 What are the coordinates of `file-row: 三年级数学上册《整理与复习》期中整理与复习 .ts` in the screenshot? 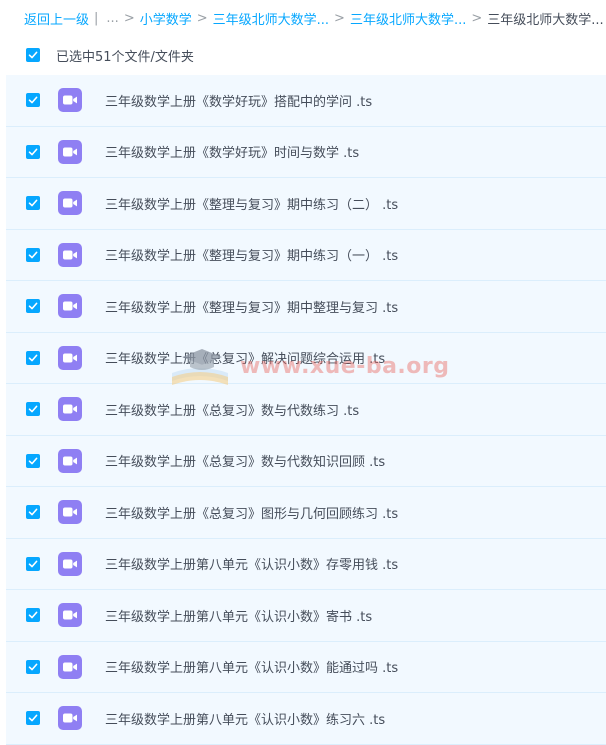 It's located at (306, 307).